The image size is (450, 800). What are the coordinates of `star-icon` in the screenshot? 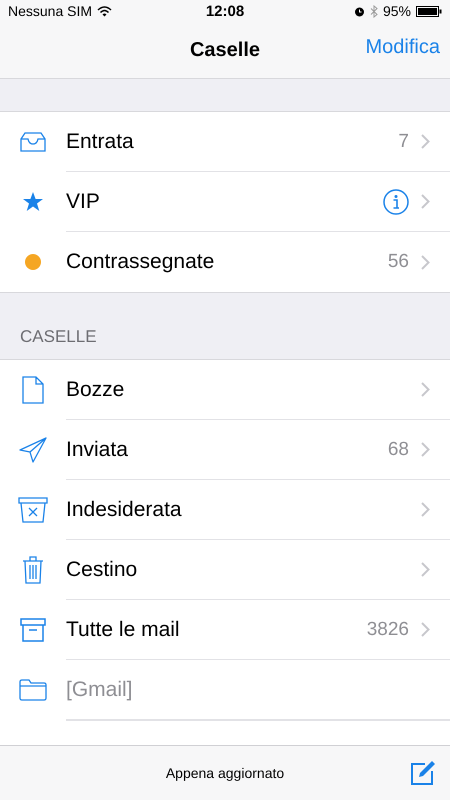 It's located at (33, 202).